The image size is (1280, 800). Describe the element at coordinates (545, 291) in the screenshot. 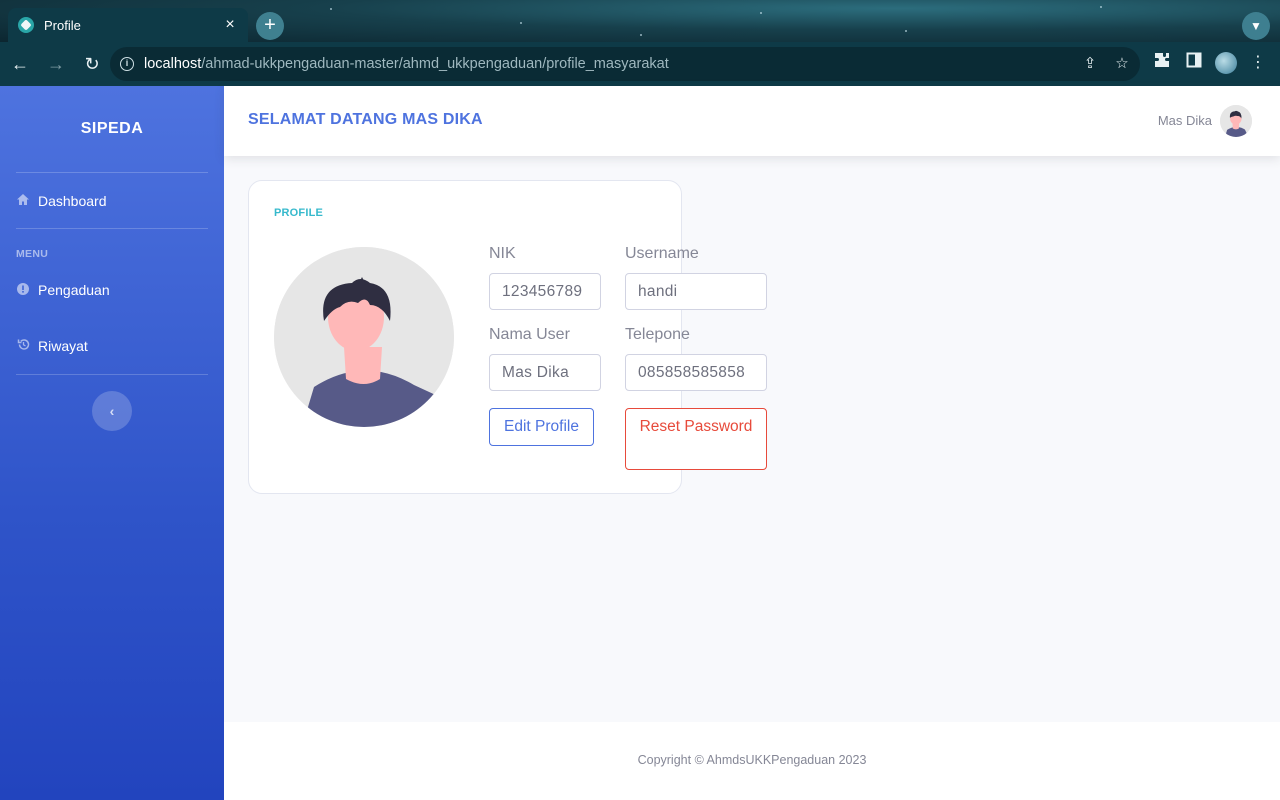

I see `nik-field` at that location.